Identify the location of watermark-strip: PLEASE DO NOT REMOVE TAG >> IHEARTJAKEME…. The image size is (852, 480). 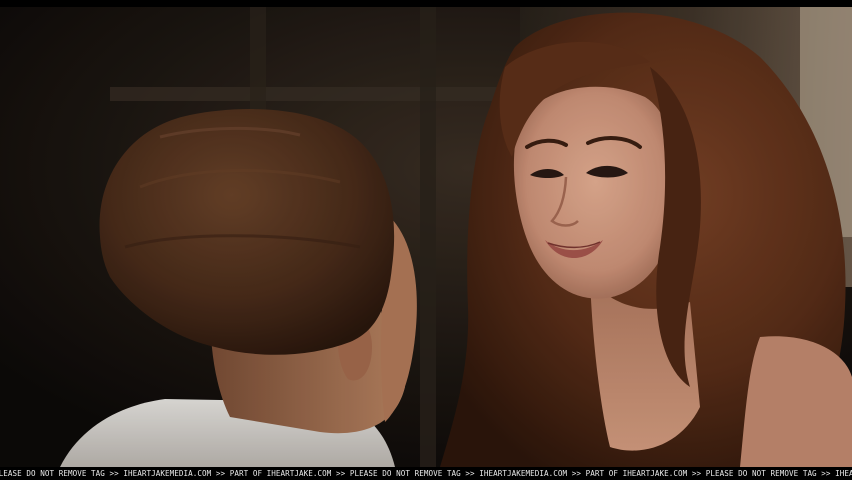
(426, 473).